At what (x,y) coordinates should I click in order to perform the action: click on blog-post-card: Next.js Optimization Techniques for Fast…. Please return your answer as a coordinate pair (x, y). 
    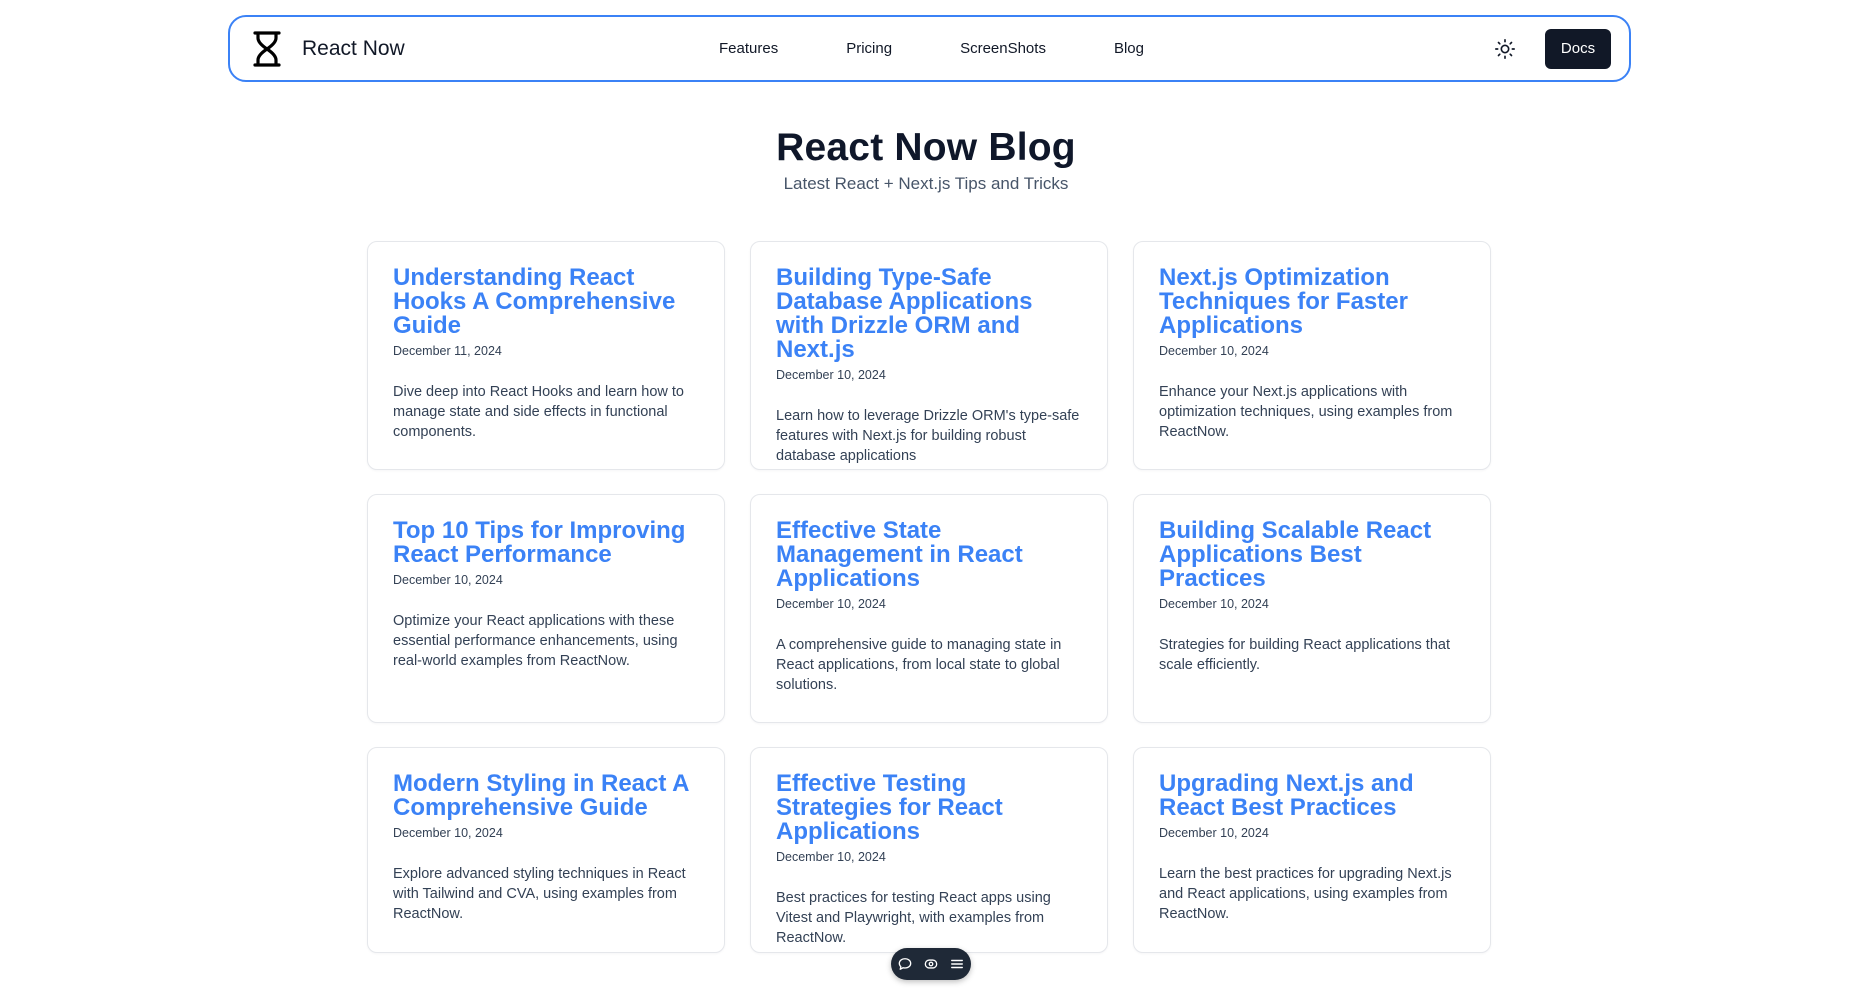
    Looking at the image, I should click on (1312, 355).